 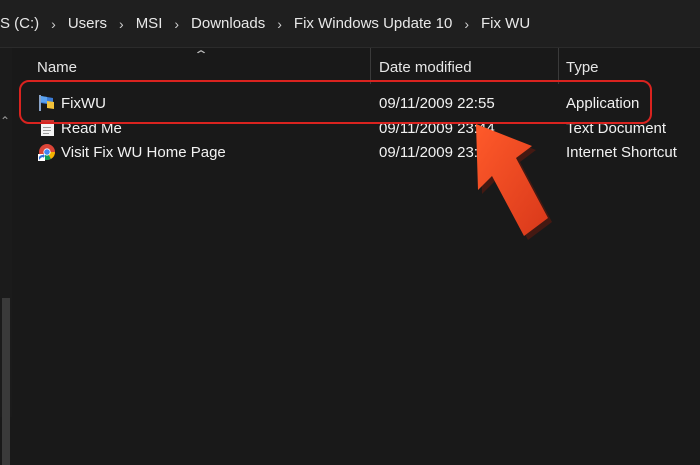 I want to click on breadcrumb-drive: S (C:), so click(x=23, y=23).